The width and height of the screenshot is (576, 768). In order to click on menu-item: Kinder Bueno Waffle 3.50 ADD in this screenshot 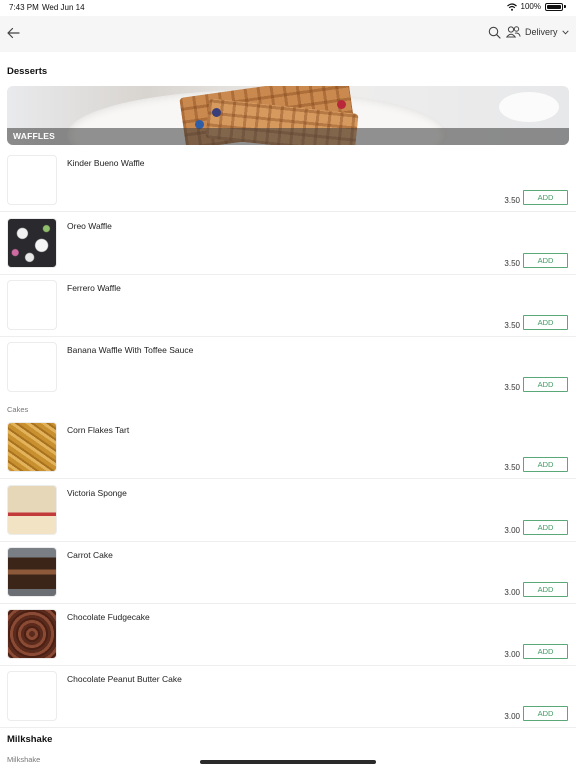, I will do `click(288, 181)`.